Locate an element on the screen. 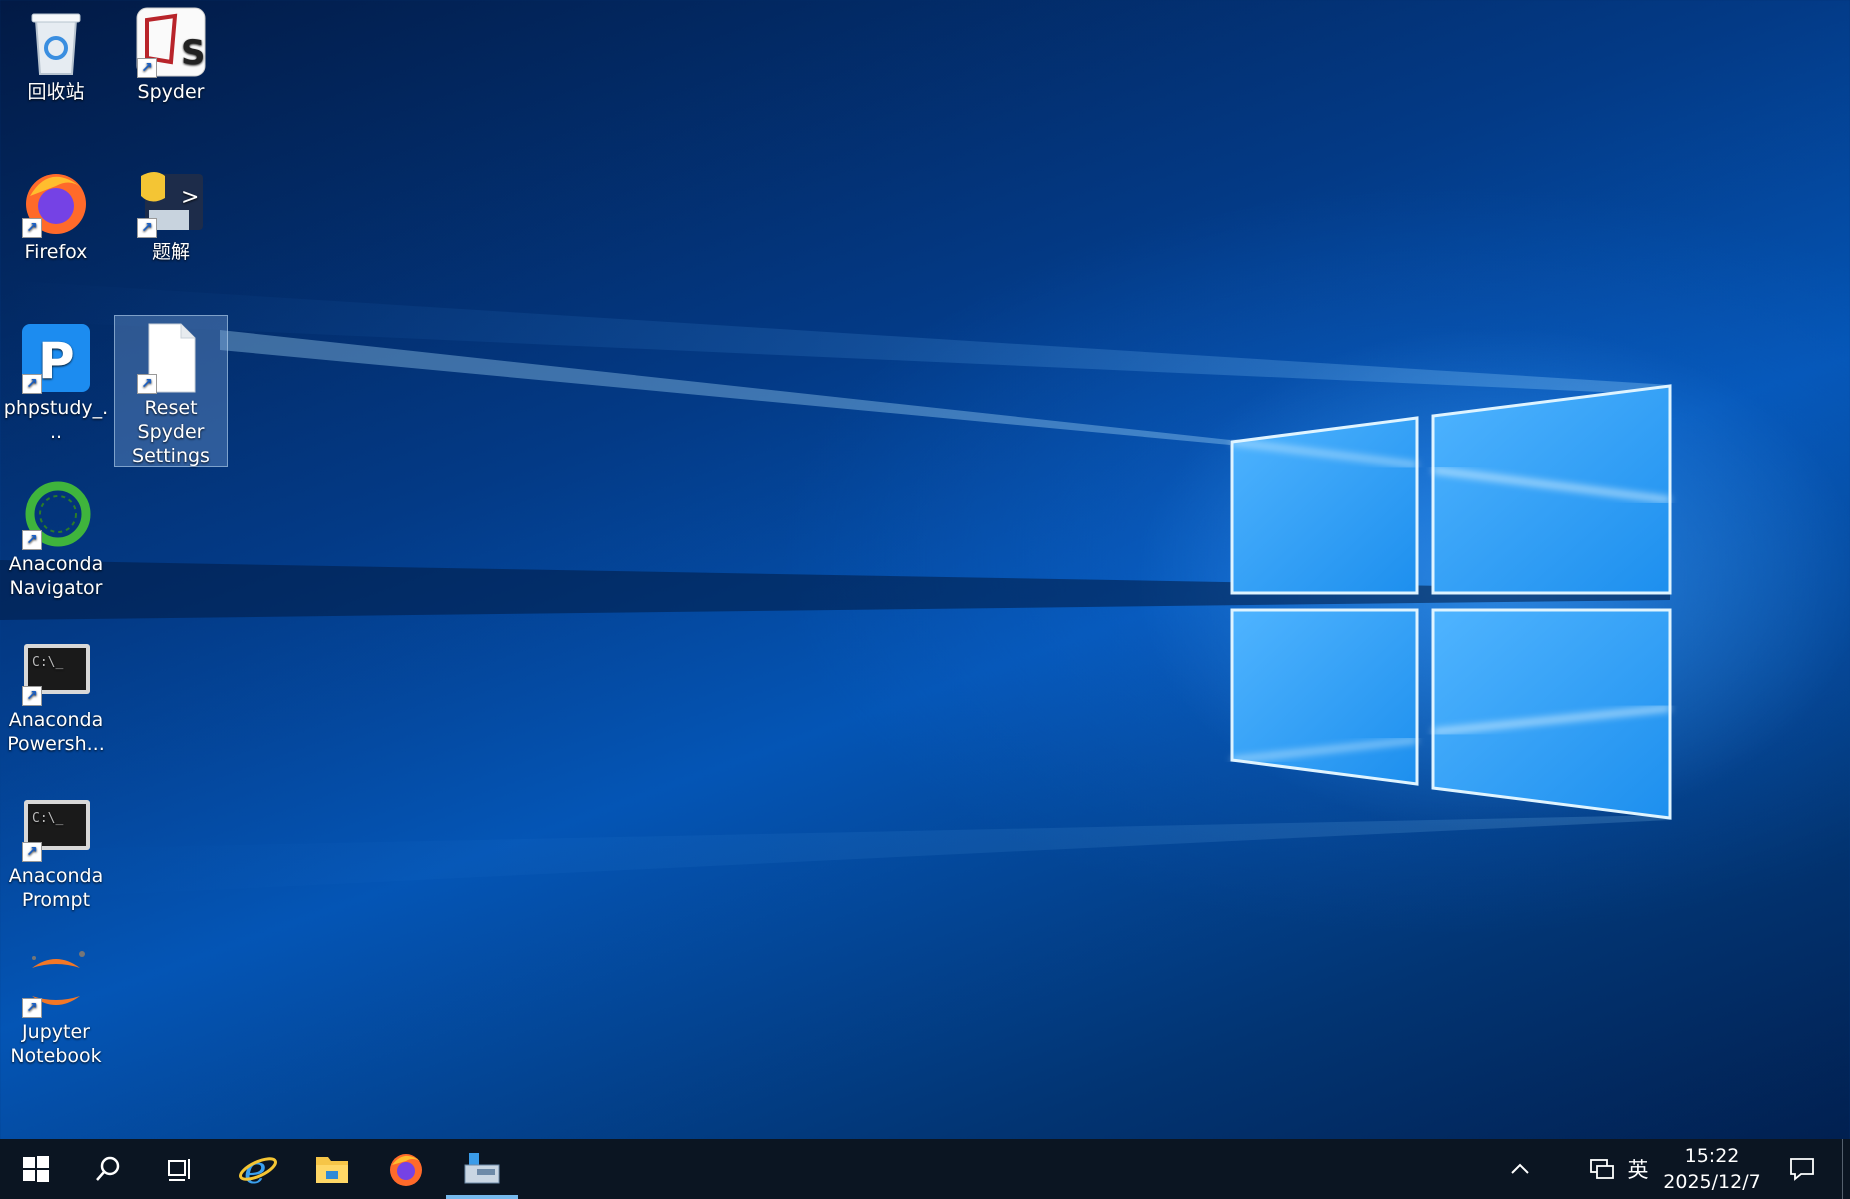  taskbar: e 英 15:22 2025/12/7 is located at coordinates (925, 1169).